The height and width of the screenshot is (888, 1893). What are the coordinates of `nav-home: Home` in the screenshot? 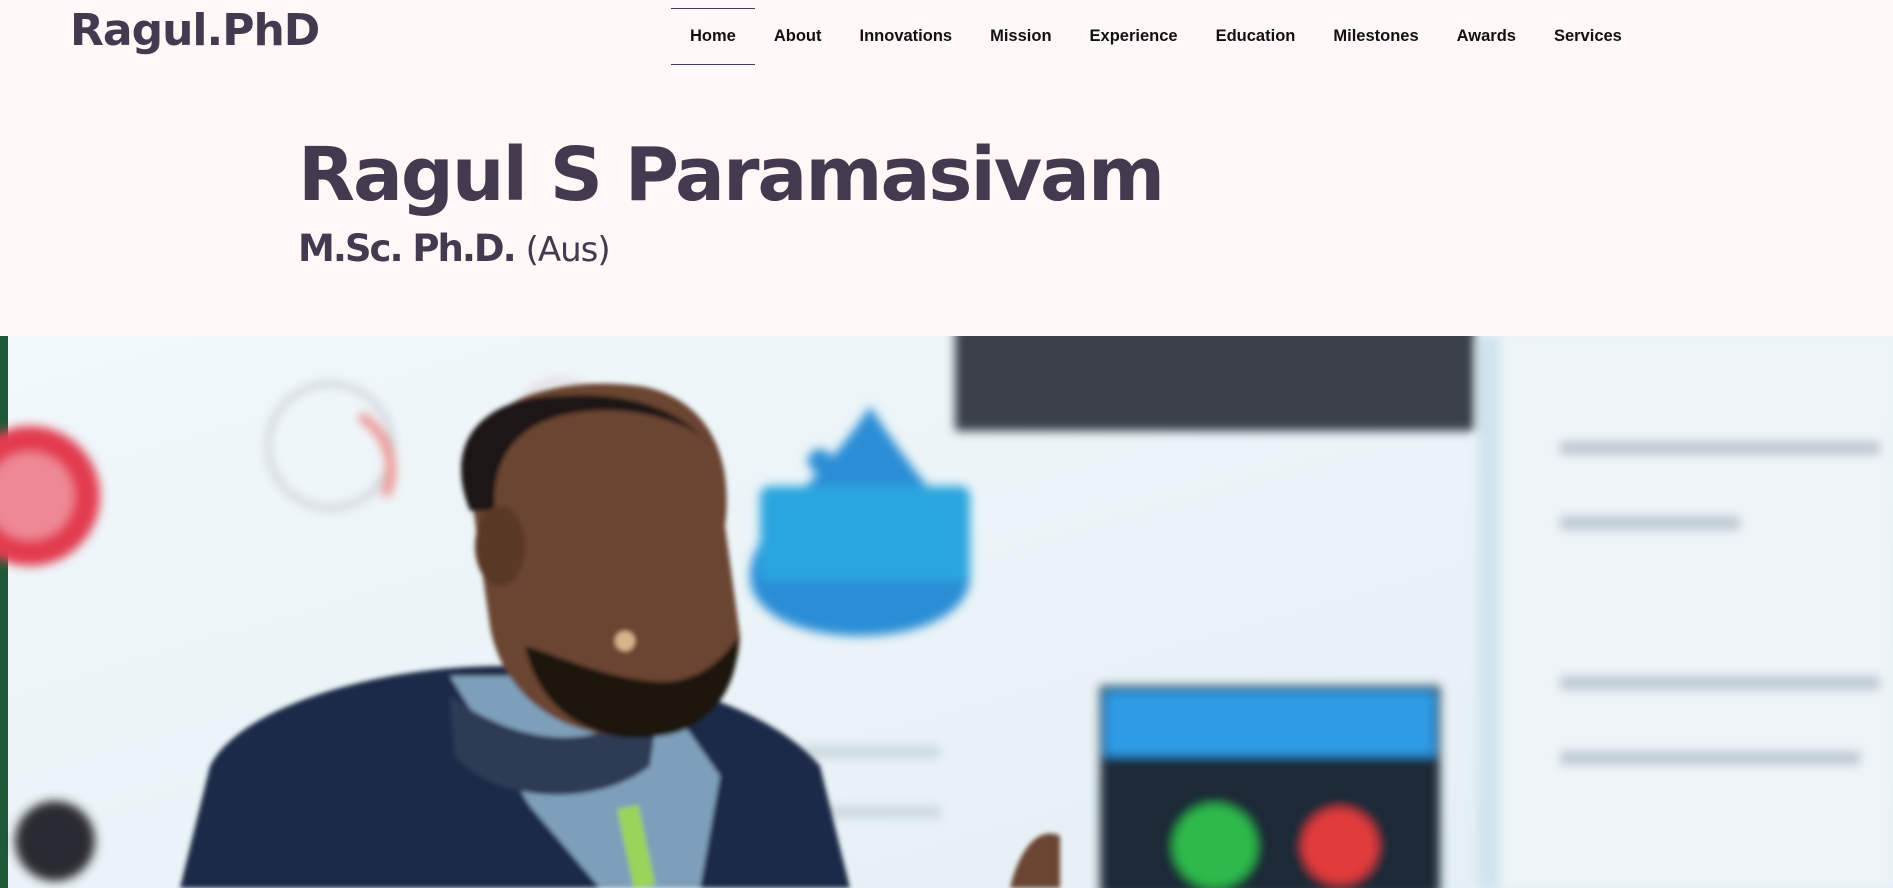 It's located at (713, 36).